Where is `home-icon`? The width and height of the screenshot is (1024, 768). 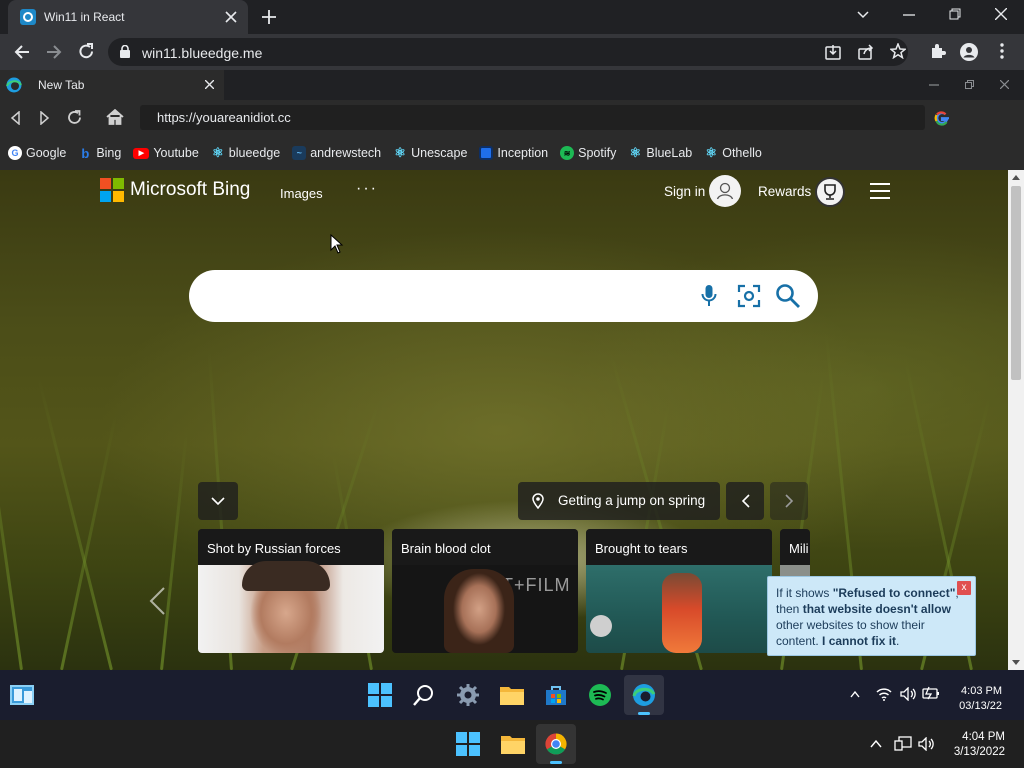
home-icon is located at coordinates (115, 117).